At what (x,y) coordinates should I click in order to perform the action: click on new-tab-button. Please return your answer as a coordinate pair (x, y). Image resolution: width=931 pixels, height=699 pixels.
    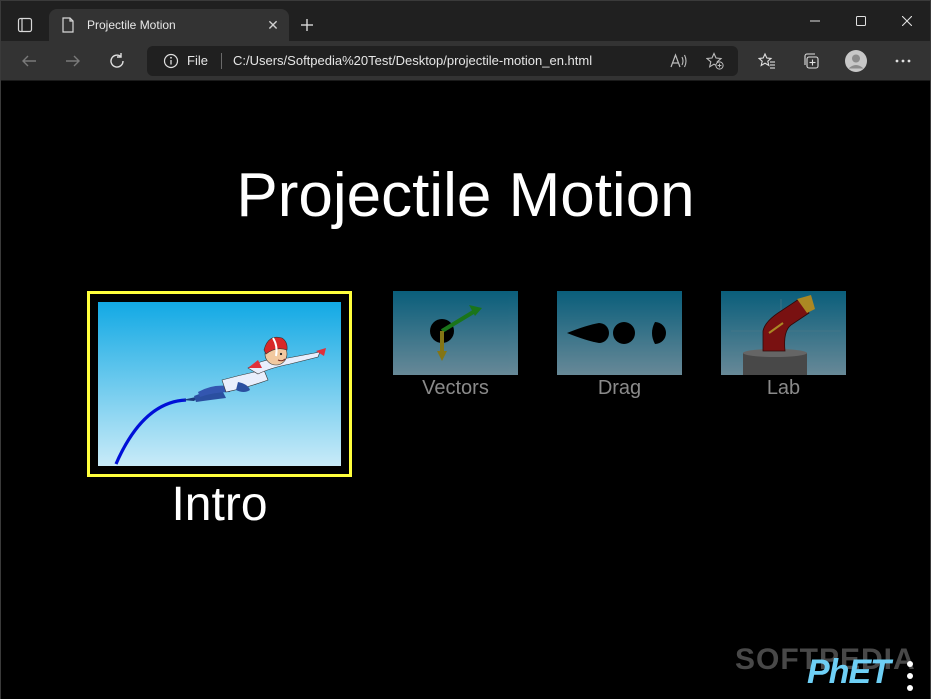
    Looking at the image, I should click on (307, 25).